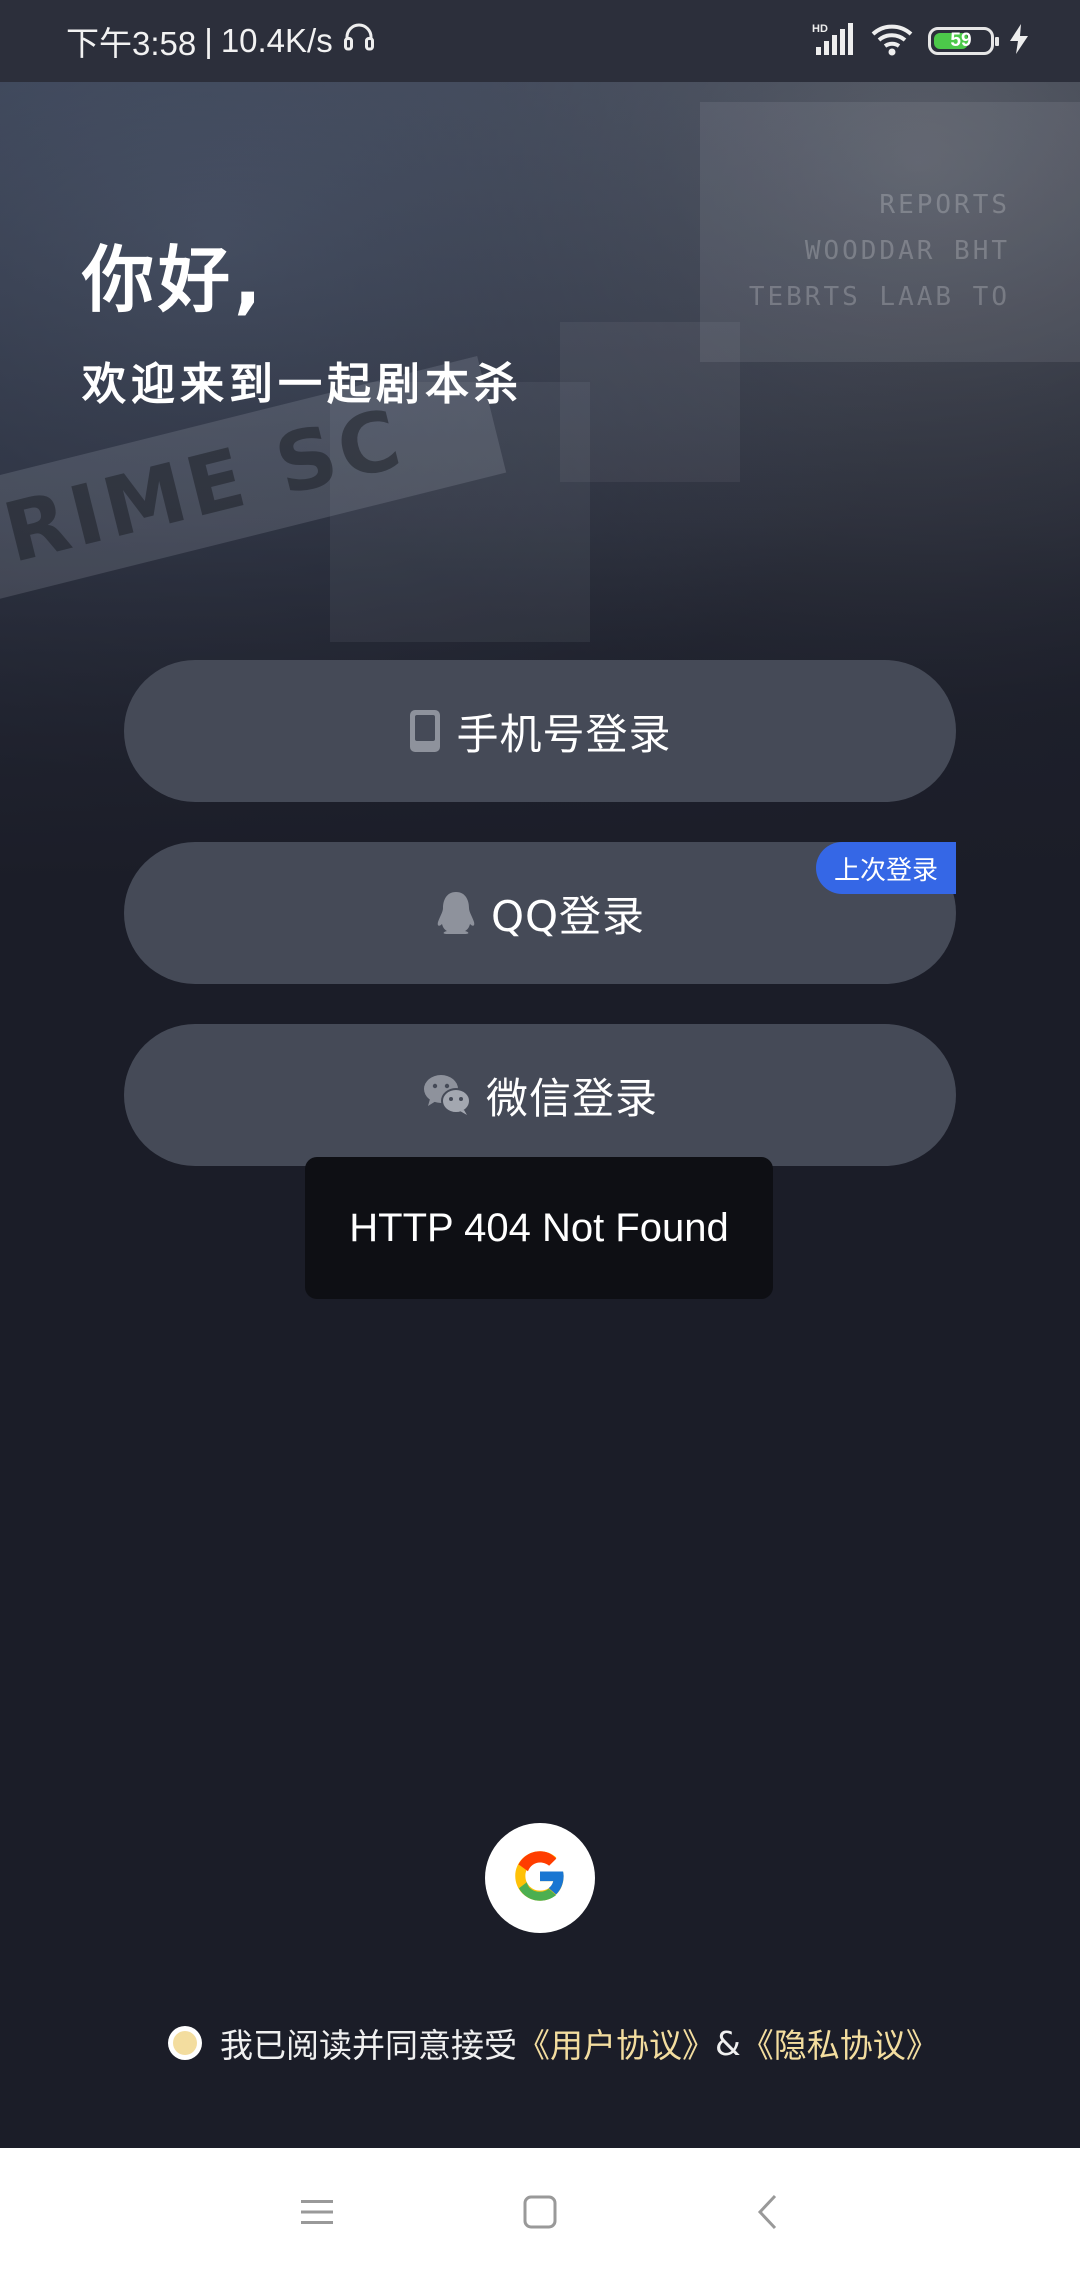 This screenshot has height=2280, width=1080. Describe the element at coordinates (944, 205) in the screenshot. I see `case-file-line: REPORTS` at that location.